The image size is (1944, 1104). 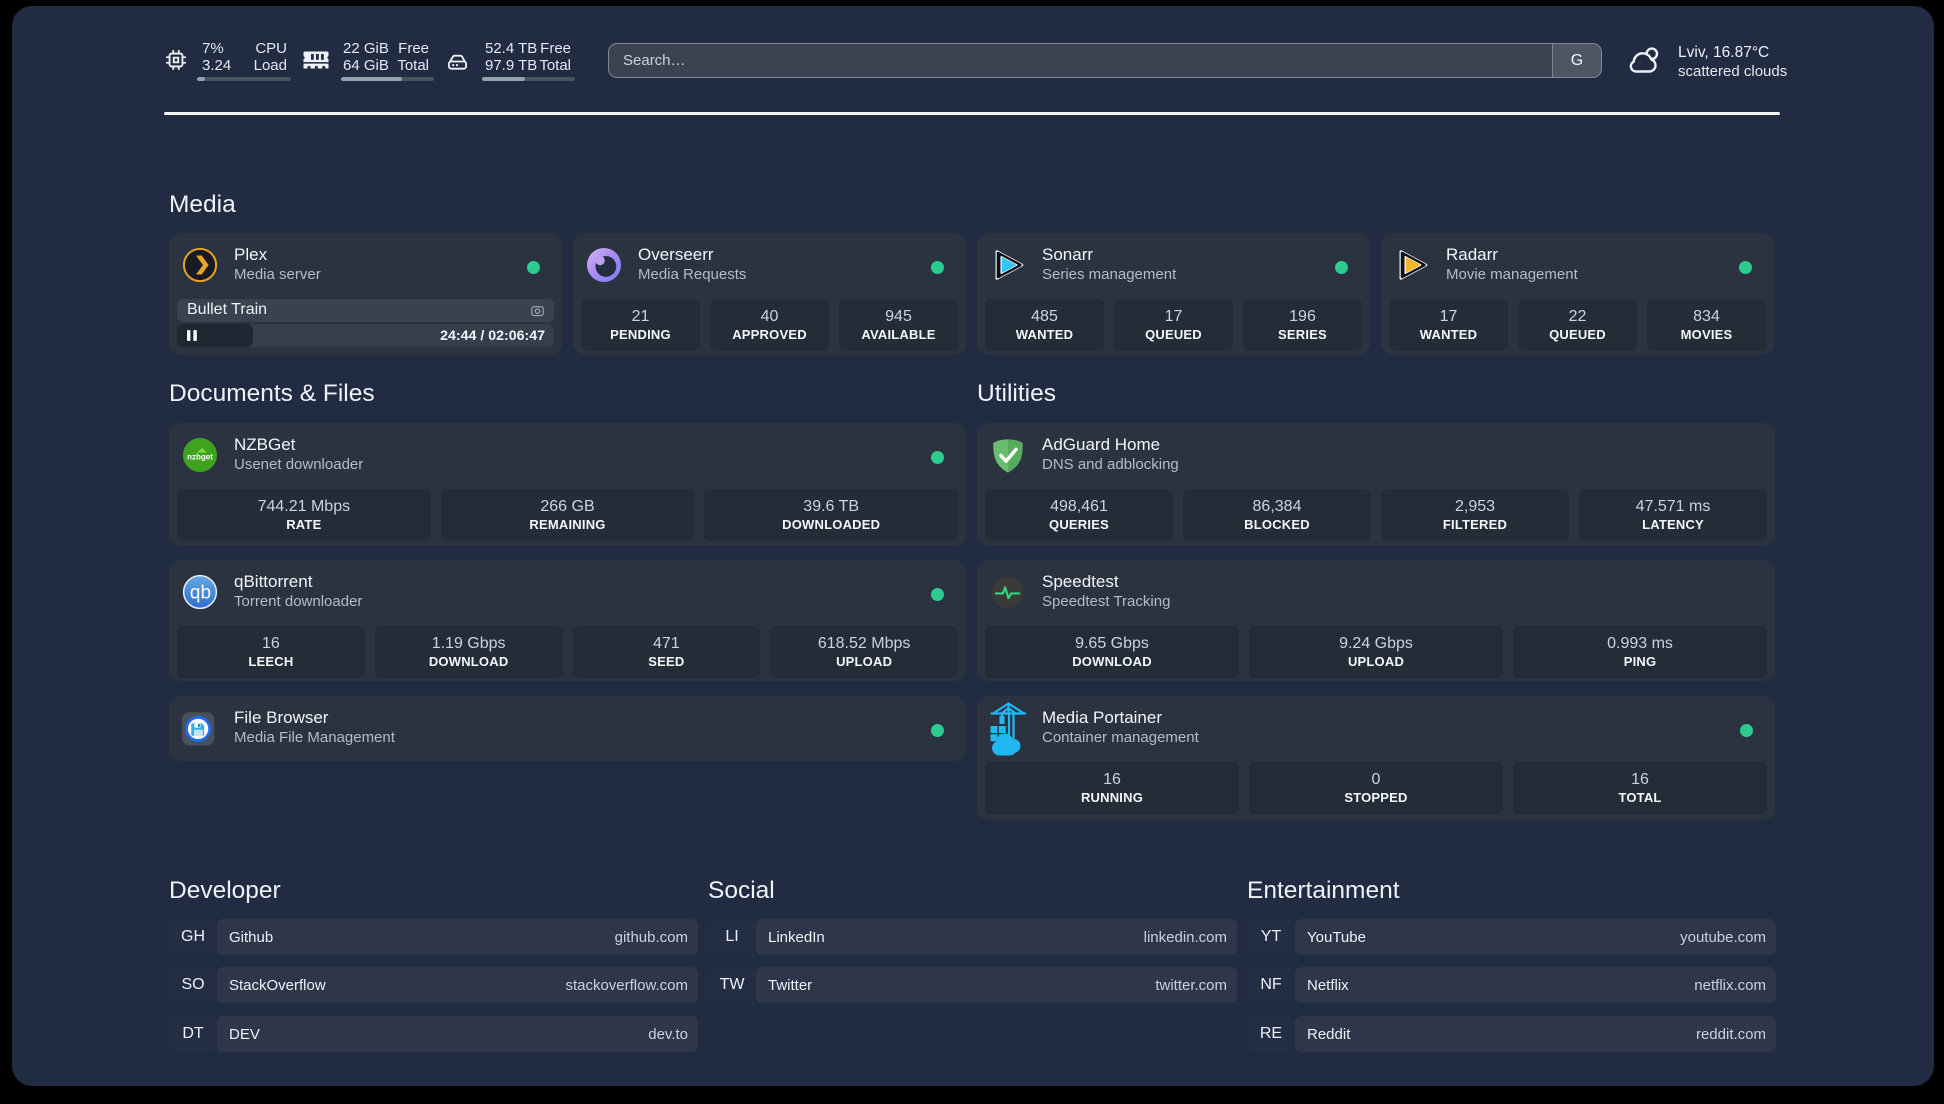 I want to click on svg-text: nzbget, so click(x=200, y=456).